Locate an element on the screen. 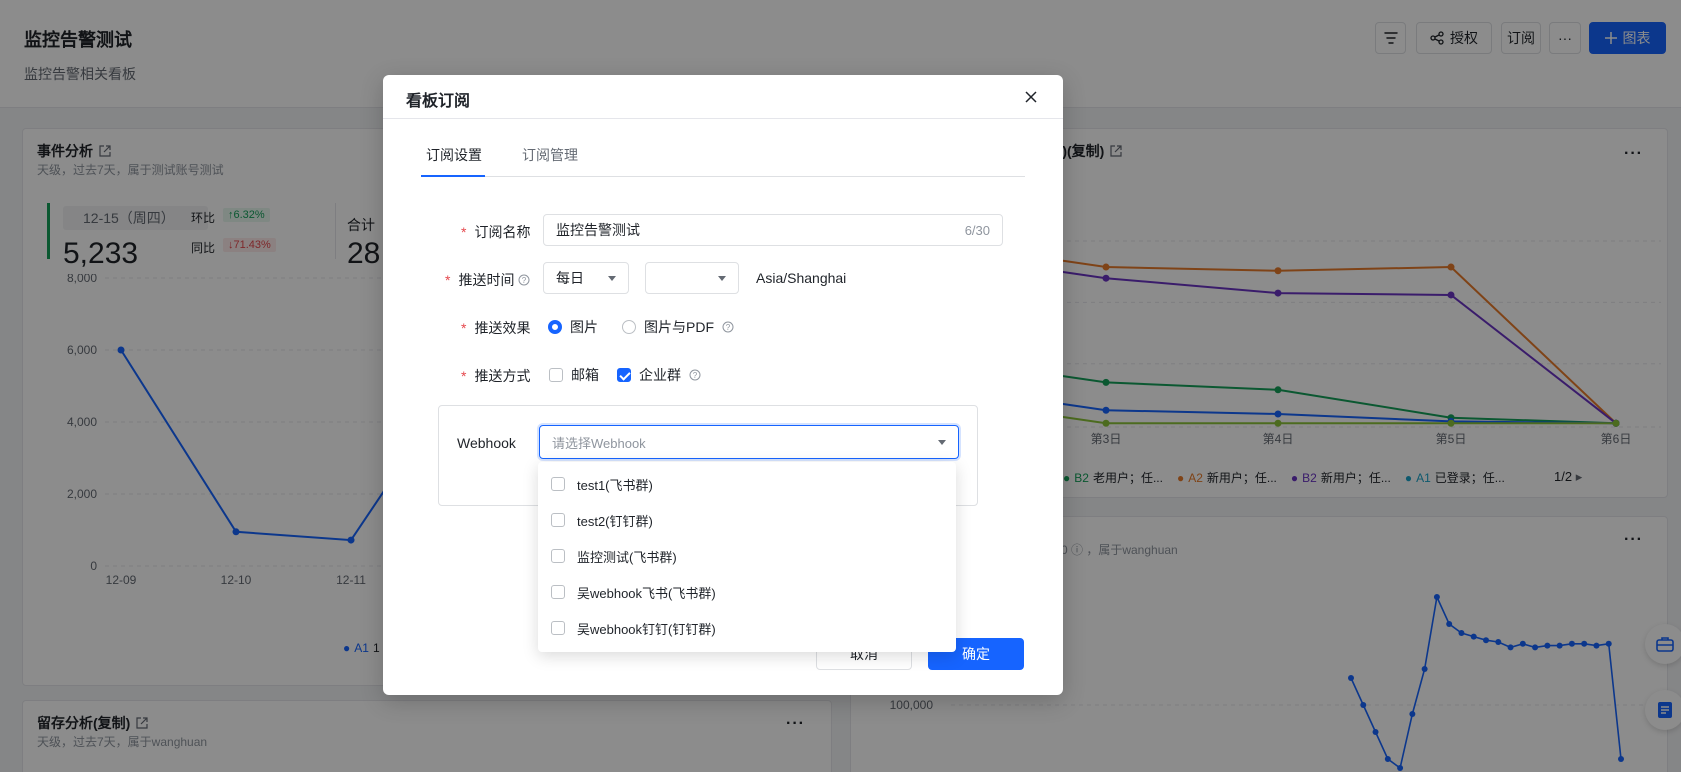  radio-label: 图片与PDF is located at coordinates (679, 327).